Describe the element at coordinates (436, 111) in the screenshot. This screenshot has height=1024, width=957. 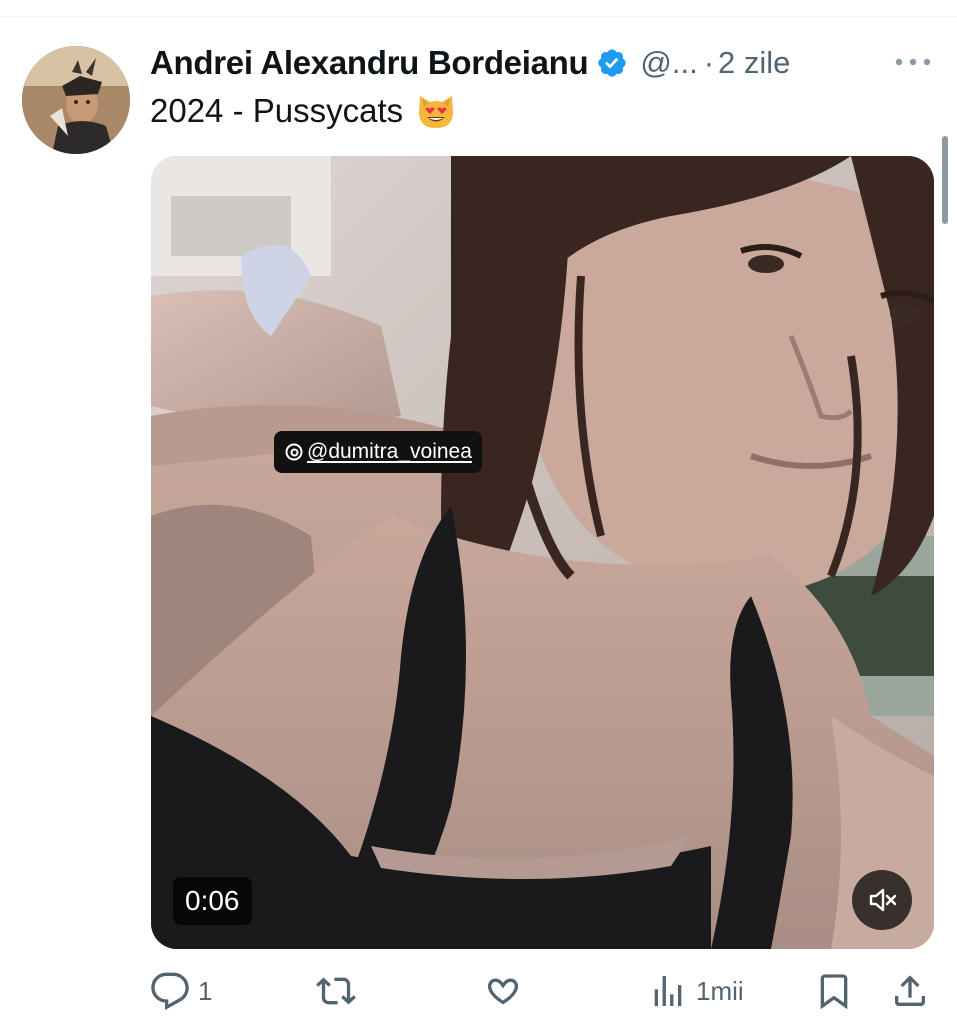
I see `smiling-cat-heart-eyes-emoji-icon` at that location.